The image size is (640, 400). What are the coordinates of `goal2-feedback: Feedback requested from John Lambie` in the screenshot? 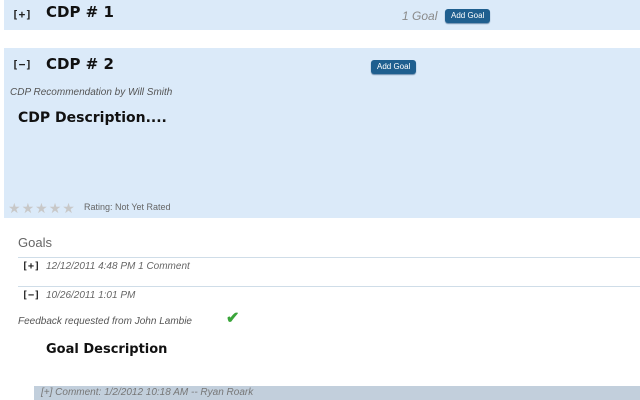 It's located at (105, 321).